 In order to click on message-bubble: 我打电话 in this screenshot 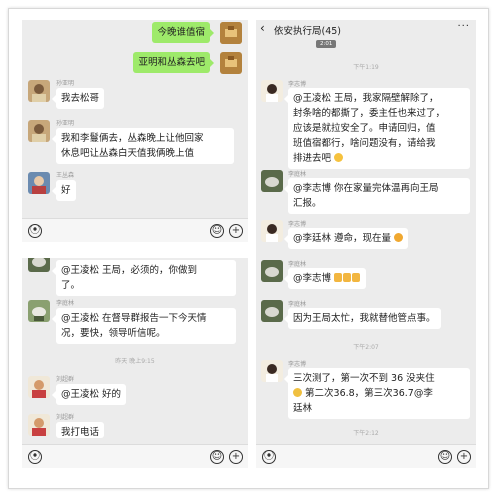, I will do `click(80, 430)`.